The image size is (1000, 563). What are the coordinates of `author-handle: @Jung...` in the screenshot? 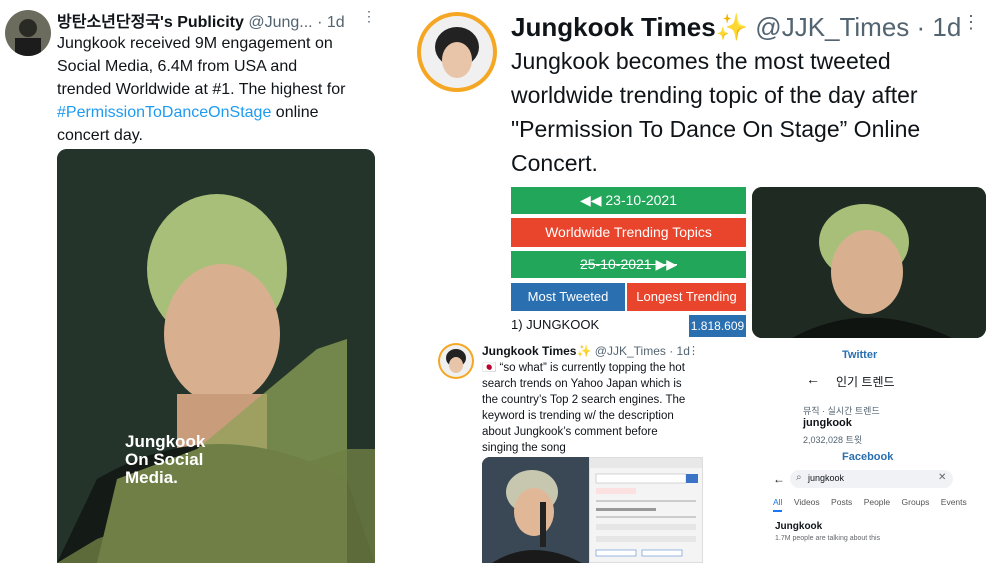 It's located at (280, 22).